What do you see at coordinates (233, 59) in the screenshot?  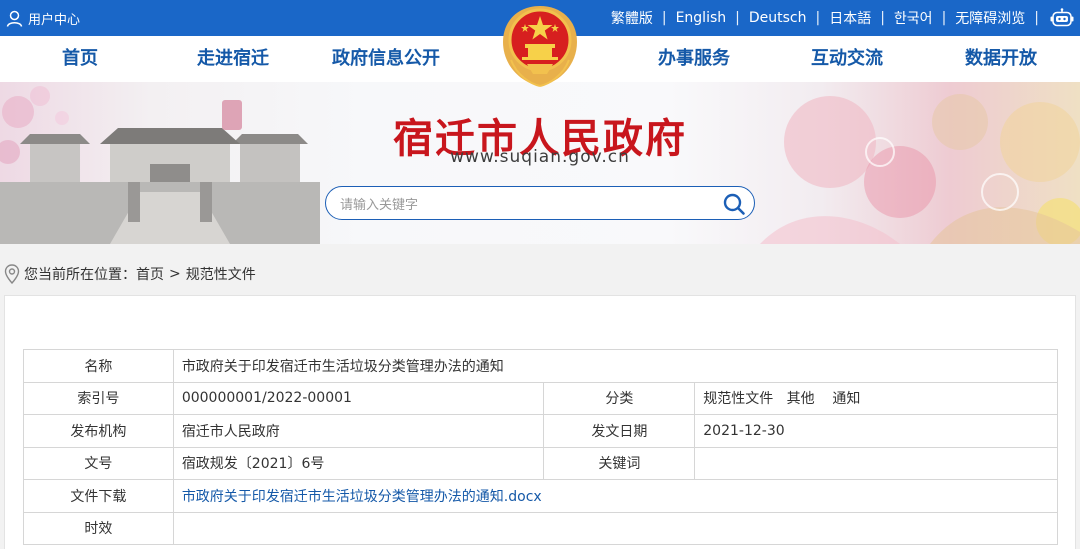 I see `nav-item-about-suqian: 走进宿迁` at bounding box center [233, 59].